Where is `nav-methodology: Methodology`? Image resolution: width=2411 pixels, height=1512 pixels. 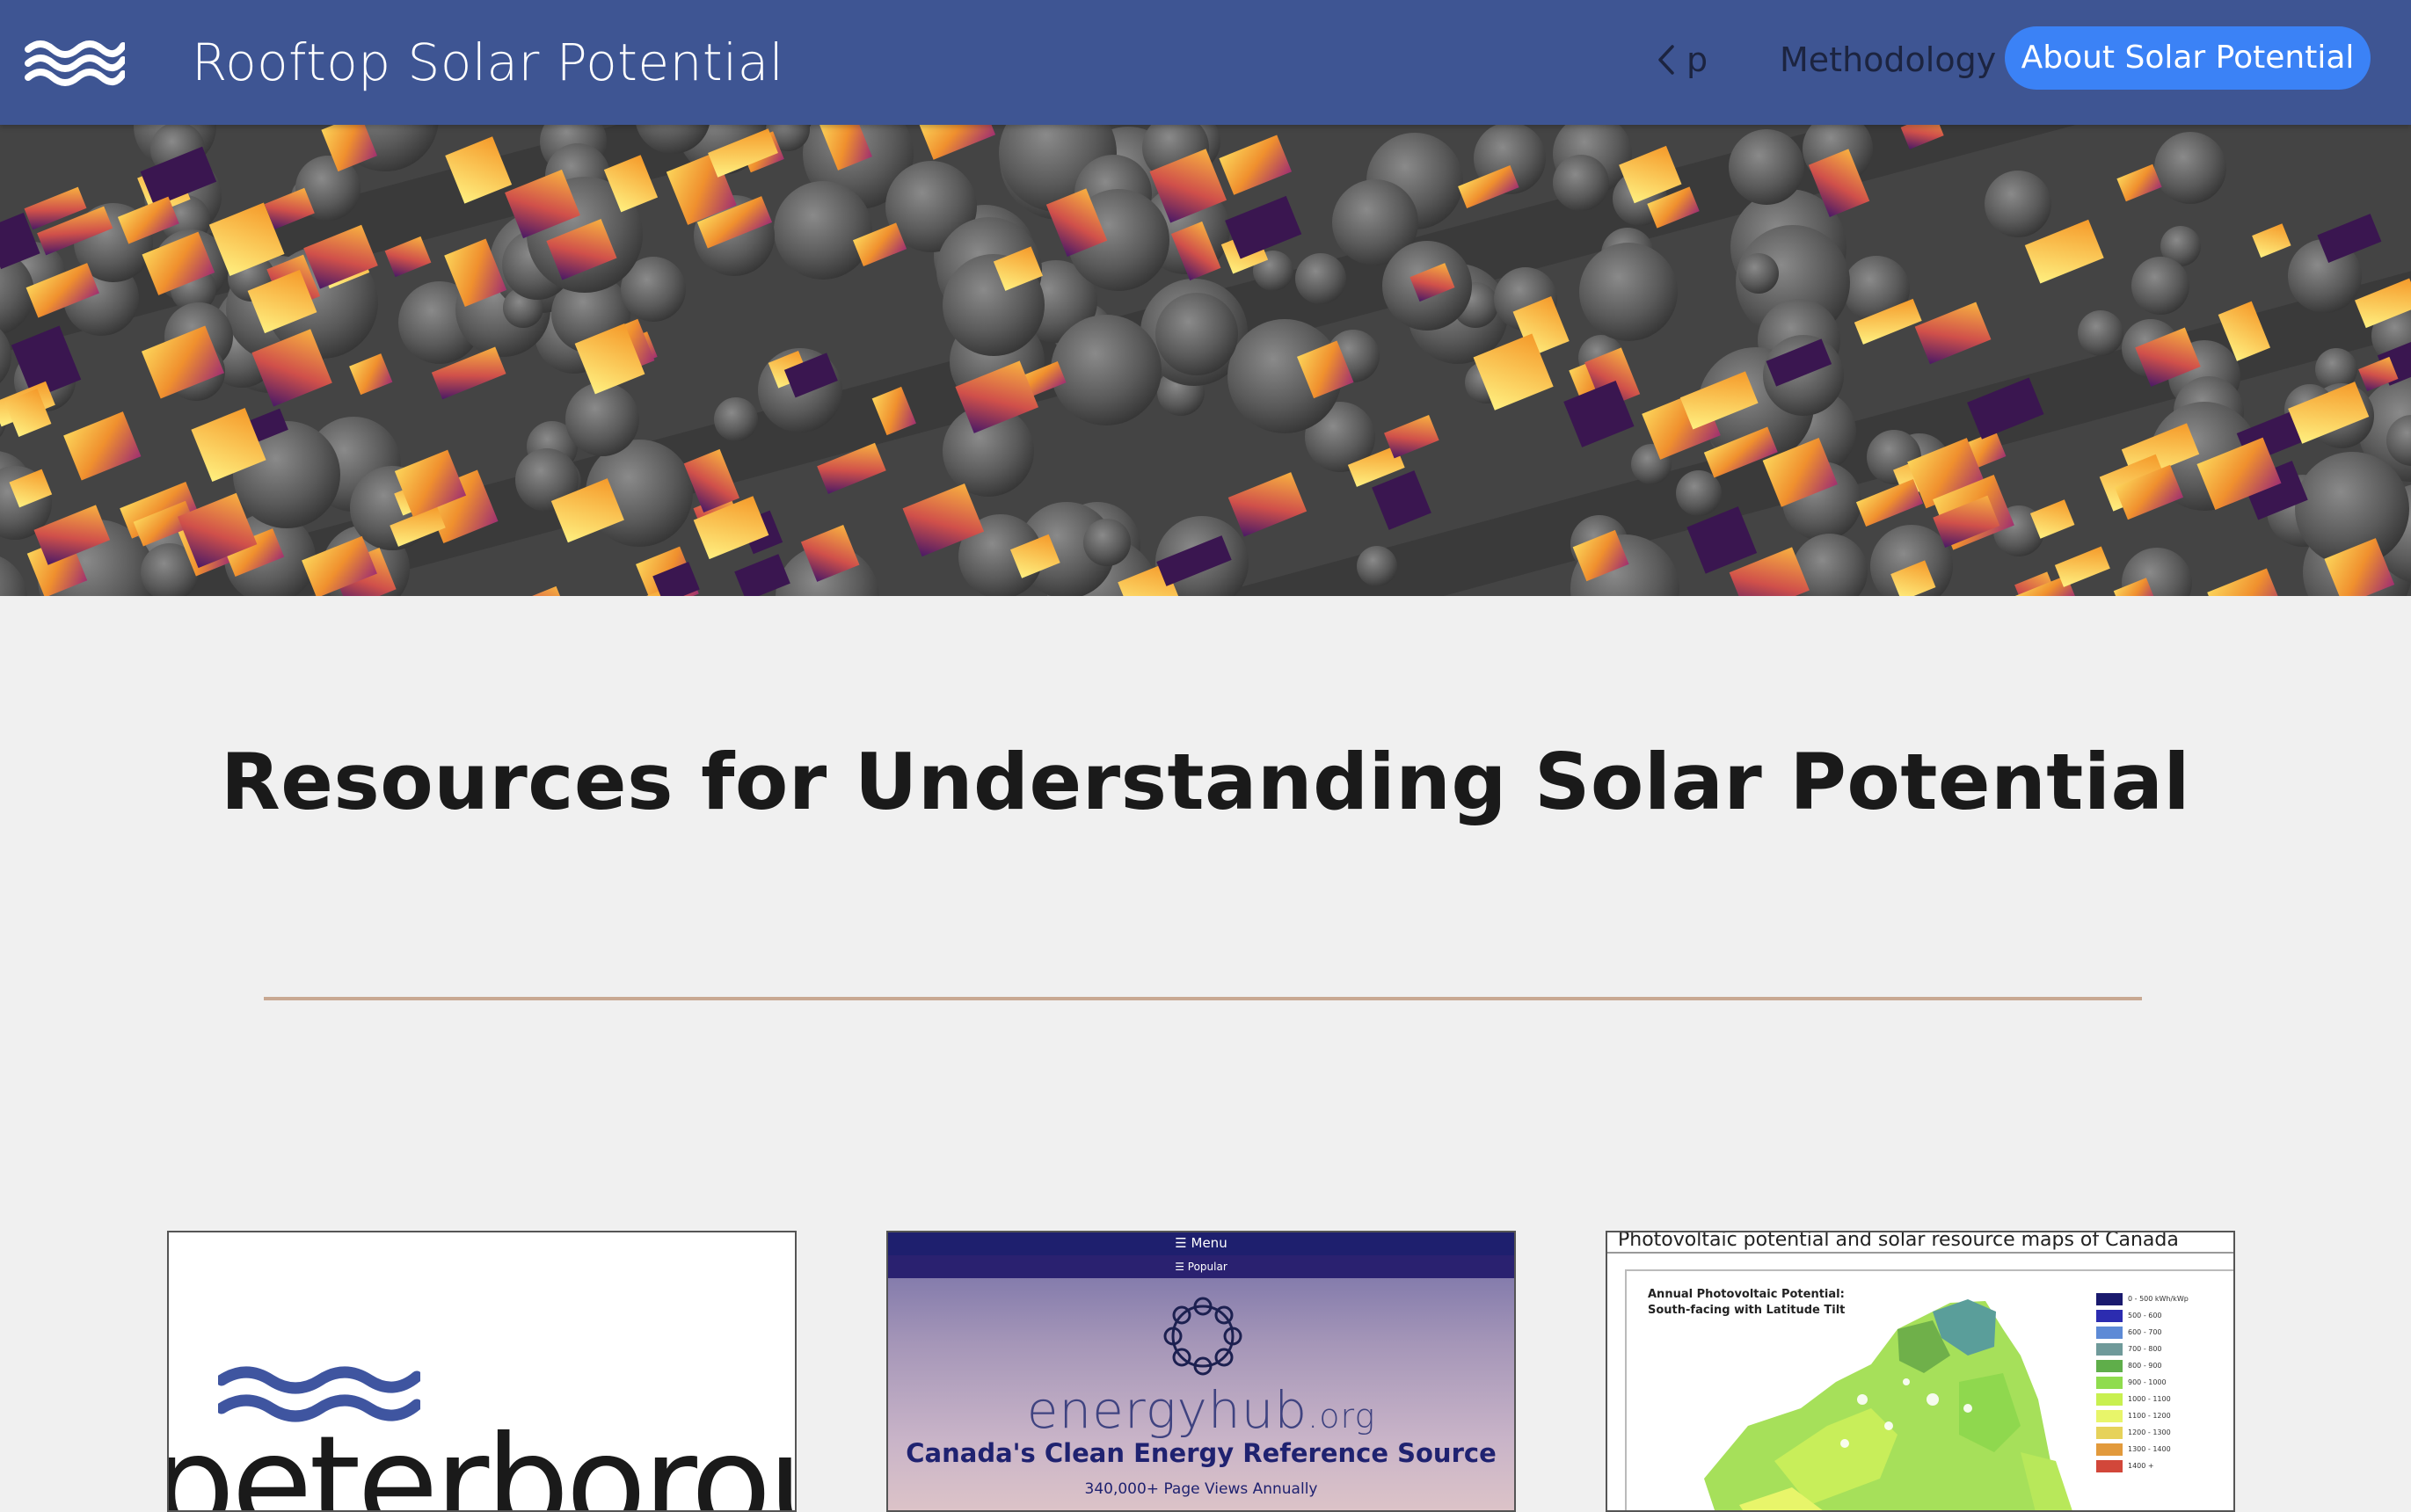 nav-methodology: Methodology is located at coordinates (1888, 60).